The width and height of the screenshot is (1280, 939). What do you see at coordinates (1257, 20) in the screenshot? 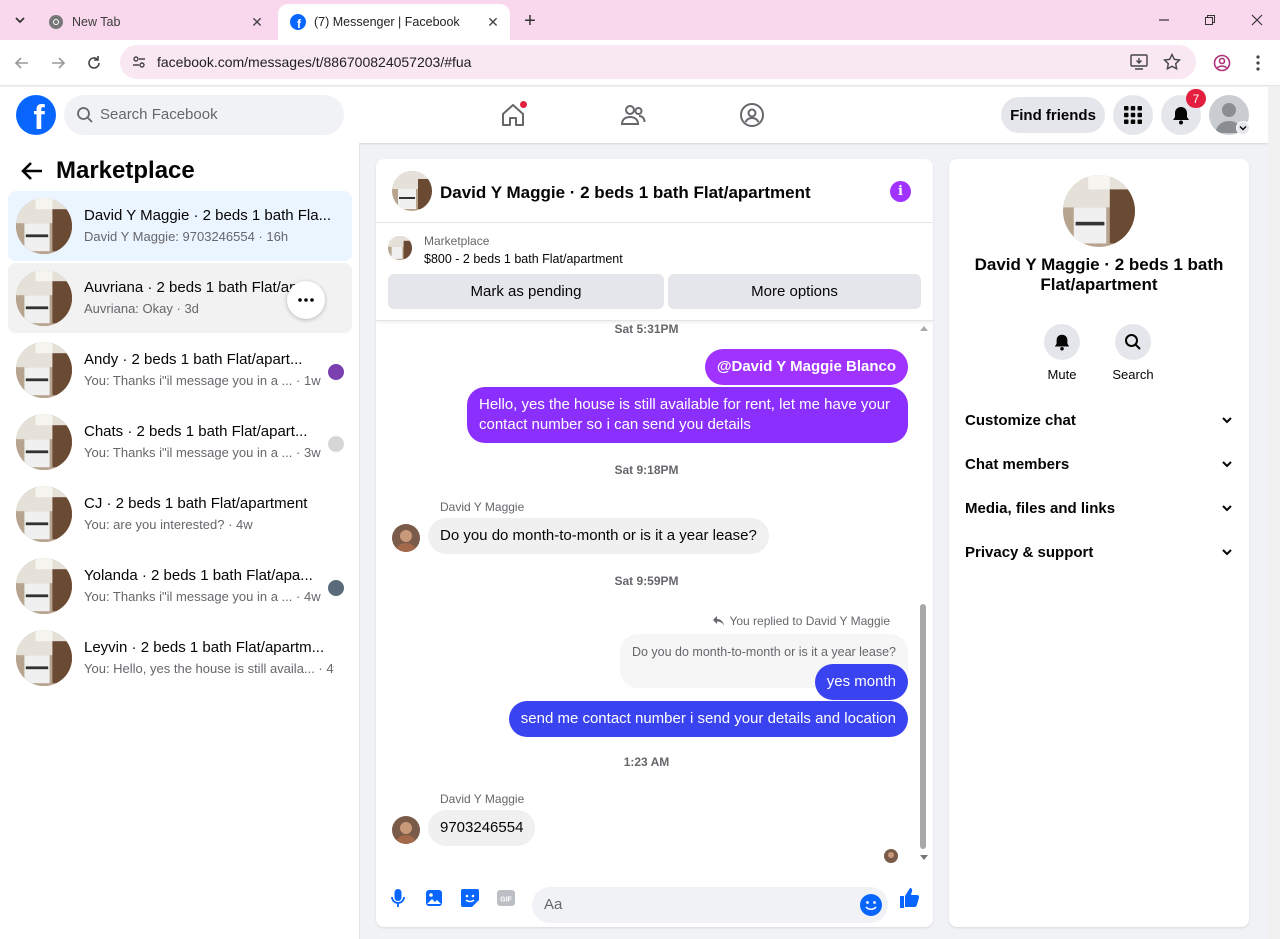
I see `close-window-button` at bounding box center [1257, 20].